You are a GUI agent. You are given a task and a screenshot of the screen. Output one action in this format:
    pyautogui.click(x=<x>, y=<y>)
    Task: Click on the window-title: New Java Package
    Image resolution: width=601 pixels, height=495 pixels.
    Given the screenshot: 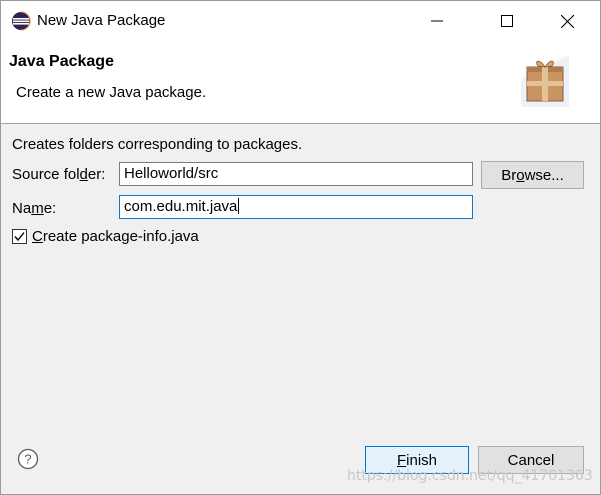 What is the action you would take?
    pyautogui.click(x=101, y=20)
    